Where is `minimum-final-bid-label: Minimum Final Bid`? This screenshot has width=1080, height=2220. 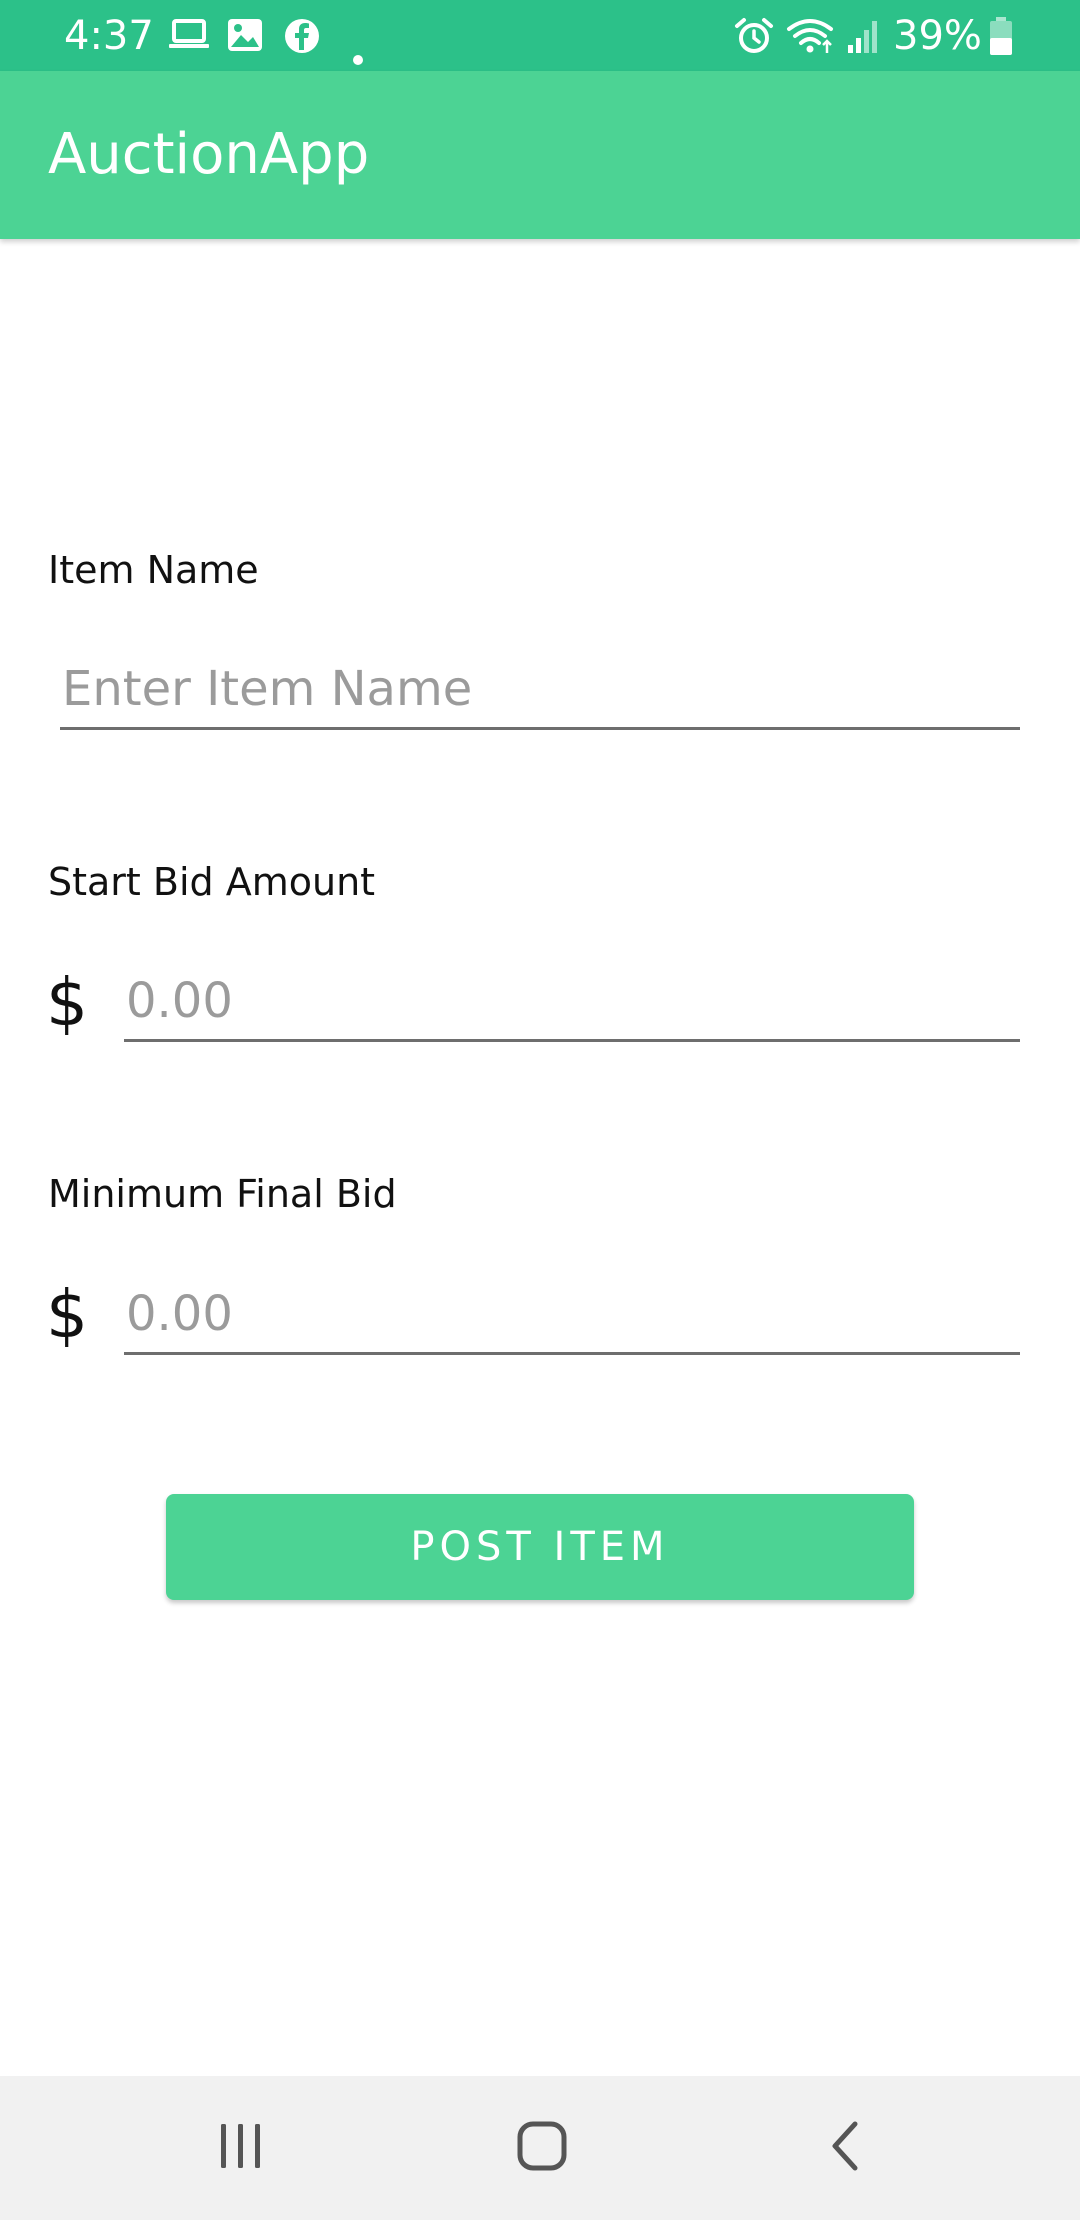
minimum-final-bid-label: Minimum Final Bid is located at coordinates (222, 1194).